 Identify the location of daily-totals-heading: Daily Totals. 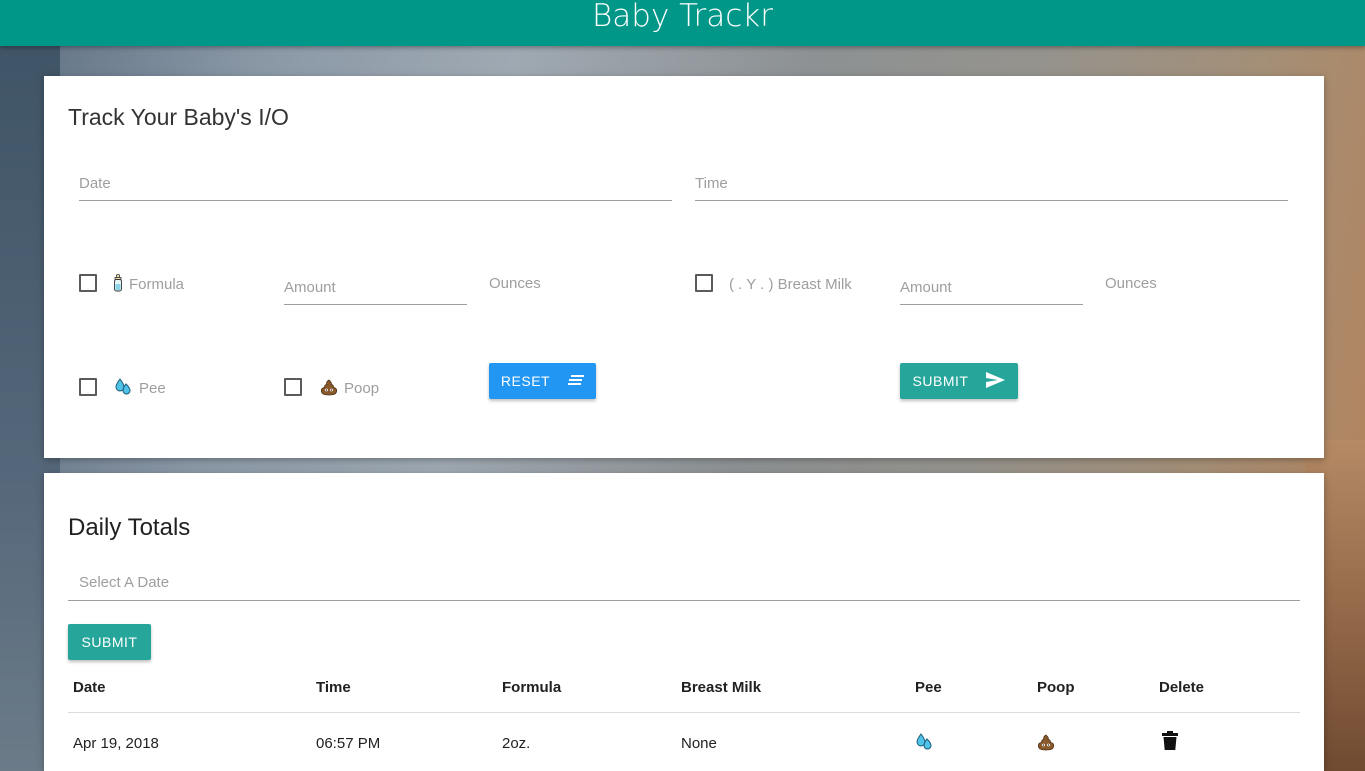
(129, 527).